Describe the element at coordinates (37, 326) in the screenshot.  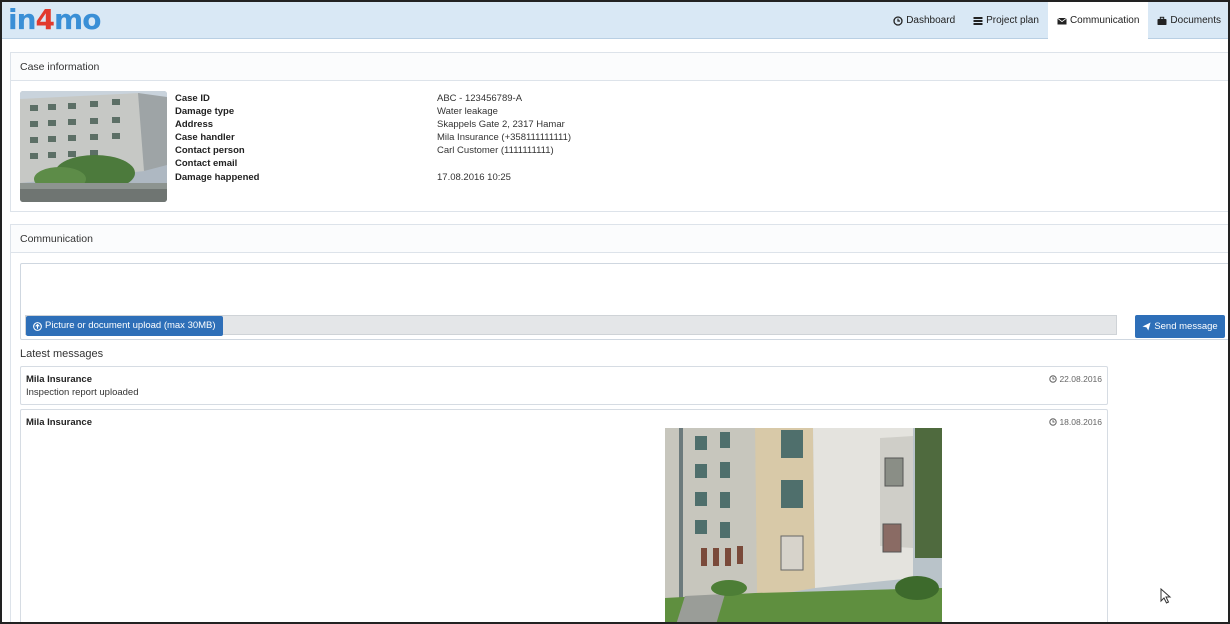
I see `upload-circle-icon` at that location.